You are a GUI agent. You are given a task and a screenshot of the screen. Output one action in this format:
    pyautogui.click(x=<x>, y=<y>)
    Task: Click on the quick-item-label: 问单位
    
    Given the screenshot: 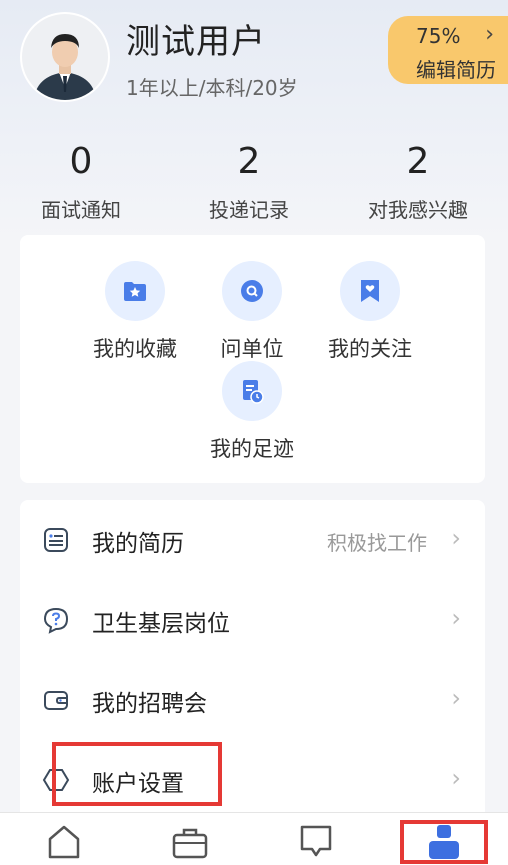 What is the action you would take?
    pyautogui.click(x=252, y=349)
    